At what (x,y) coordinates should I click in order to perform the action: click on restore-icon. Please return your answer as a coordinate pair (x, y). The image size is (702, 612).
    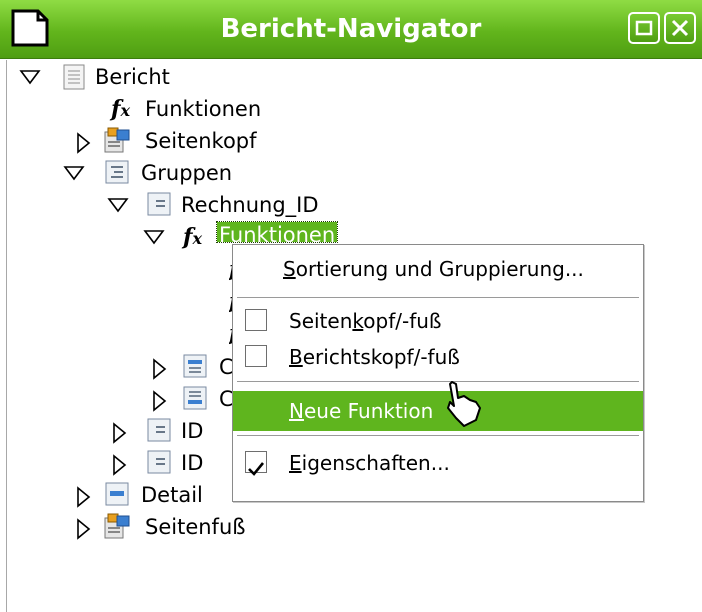
    Looking at the image, I should click on (644, 28).